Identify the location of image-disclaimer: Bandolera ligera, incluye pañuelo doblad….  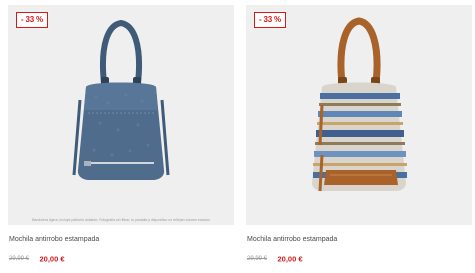
(121, 220).